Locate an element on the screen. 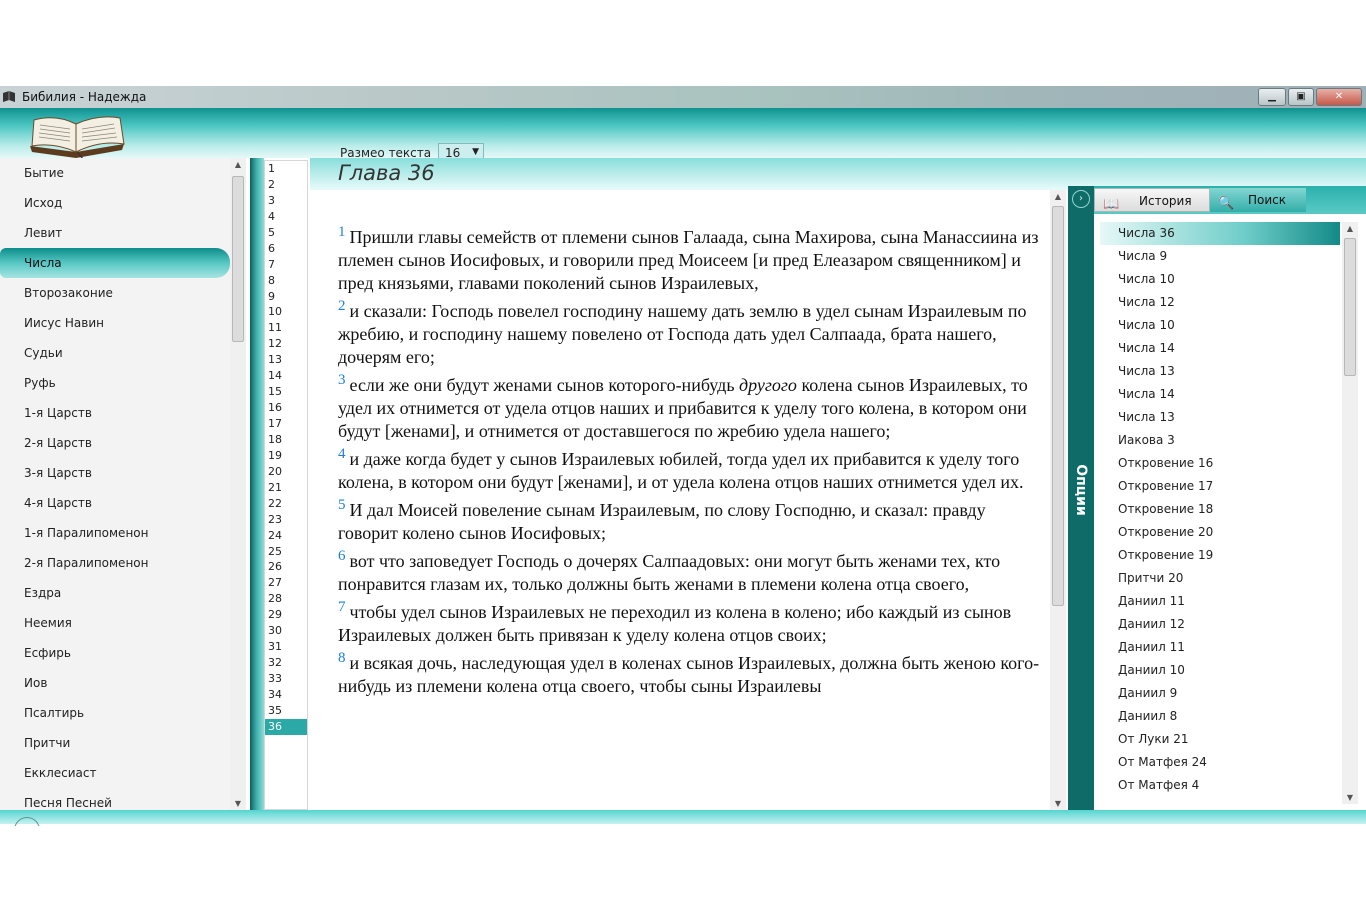  chapter-item: 24 is located at coordinates (286, 536).